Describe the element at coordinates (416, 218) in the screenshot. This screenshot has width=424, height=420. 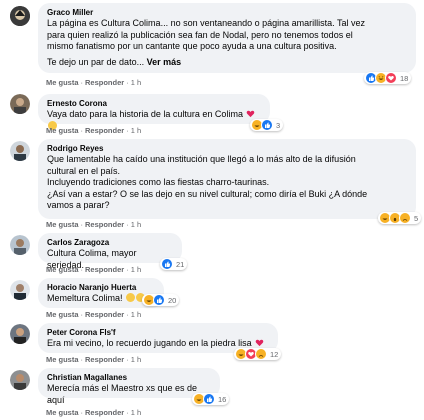
I see `reaction-count: 5` at that location.